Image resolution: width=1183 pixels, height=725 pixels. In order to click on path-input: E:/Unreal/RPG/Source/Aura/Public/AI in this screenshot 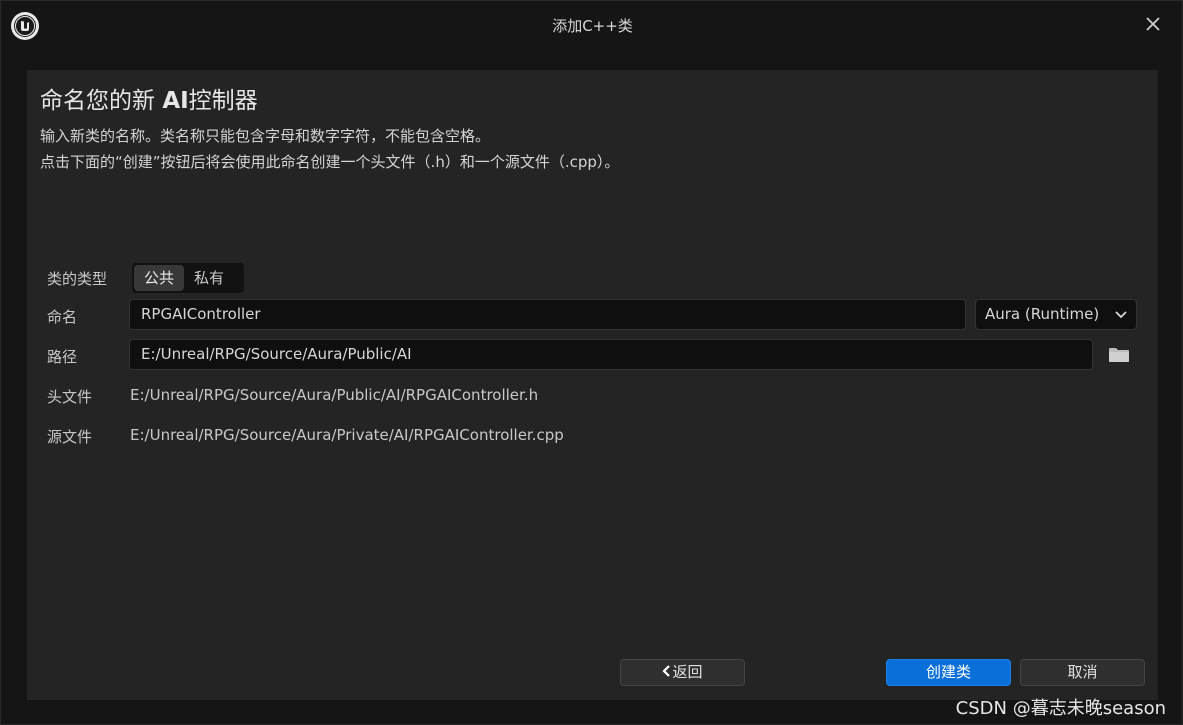, I will do `click(611, 354)`.